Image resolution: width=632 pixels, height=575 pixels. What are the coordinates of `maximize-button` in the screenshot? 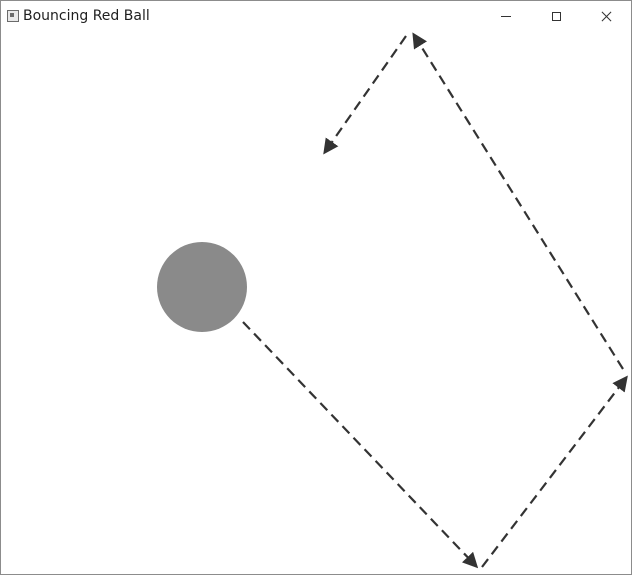 It's located at (556, 16).